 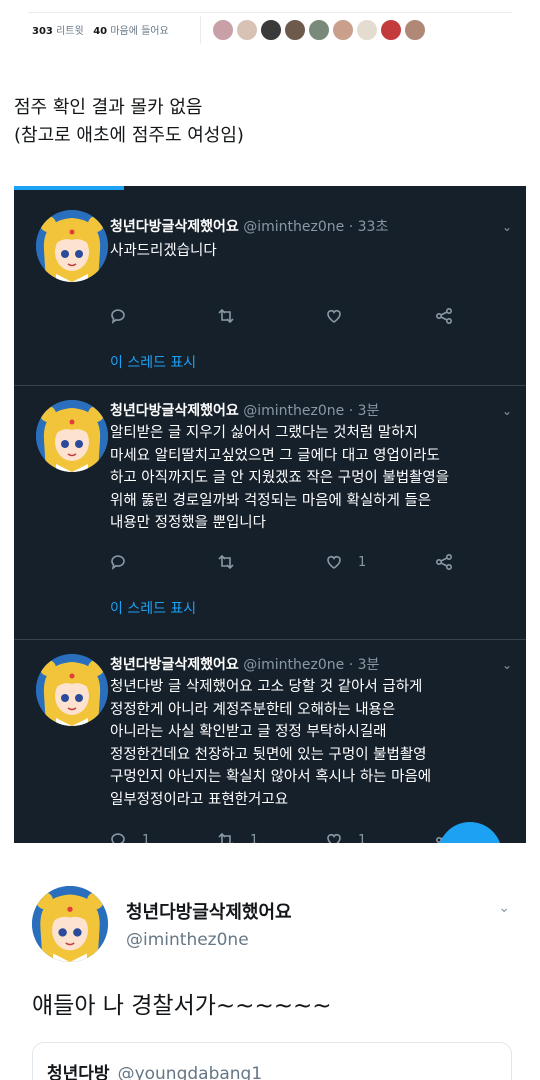 I want to click on tweet-line: 마세요 알티딸치고싶었으면 그 글에다 대고 영업이라도, so click(x=275, y=455).